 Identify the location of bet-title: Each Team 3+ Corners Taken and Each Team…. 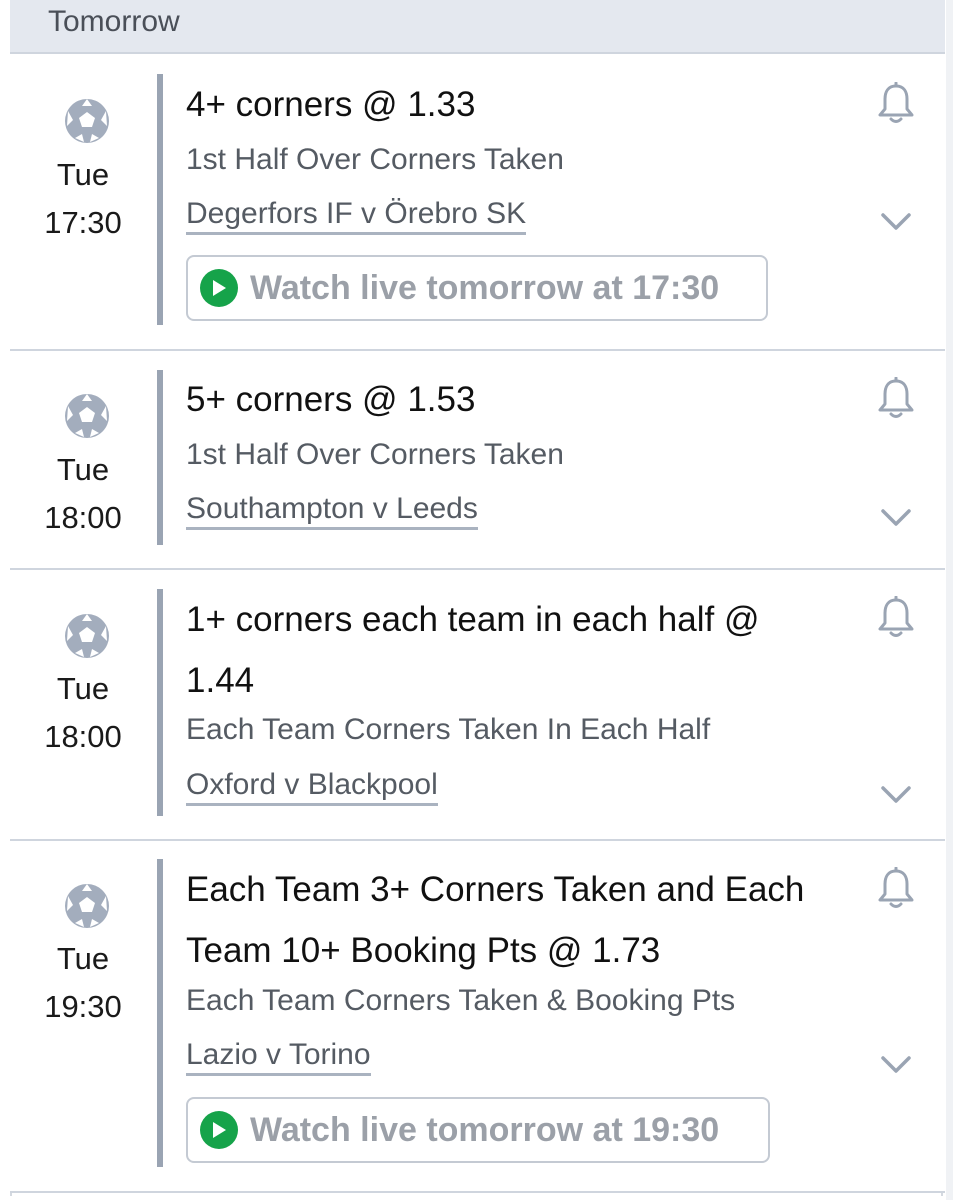
(495, 920).